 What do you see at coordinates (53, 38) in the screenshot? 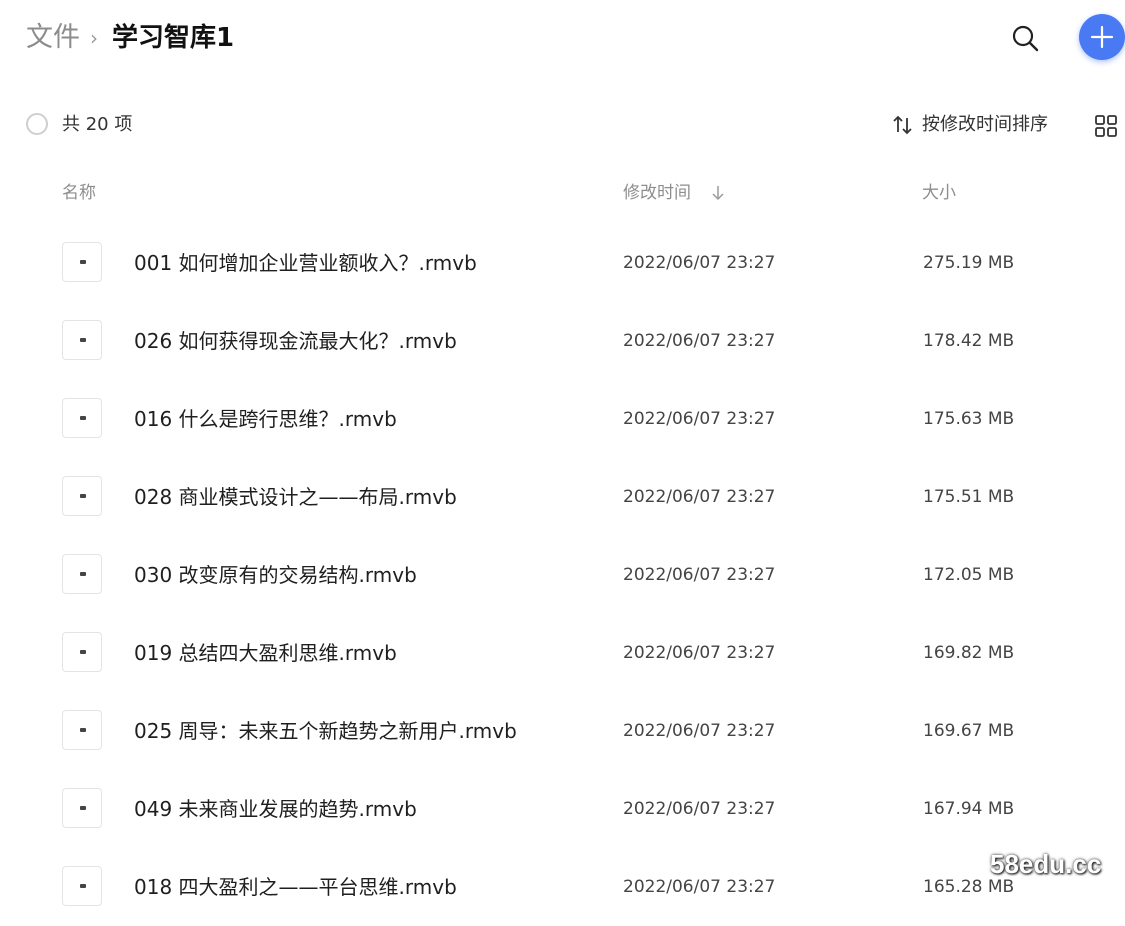
I see `breadcrumb-root: 文件` at bounding box center [53, 38].